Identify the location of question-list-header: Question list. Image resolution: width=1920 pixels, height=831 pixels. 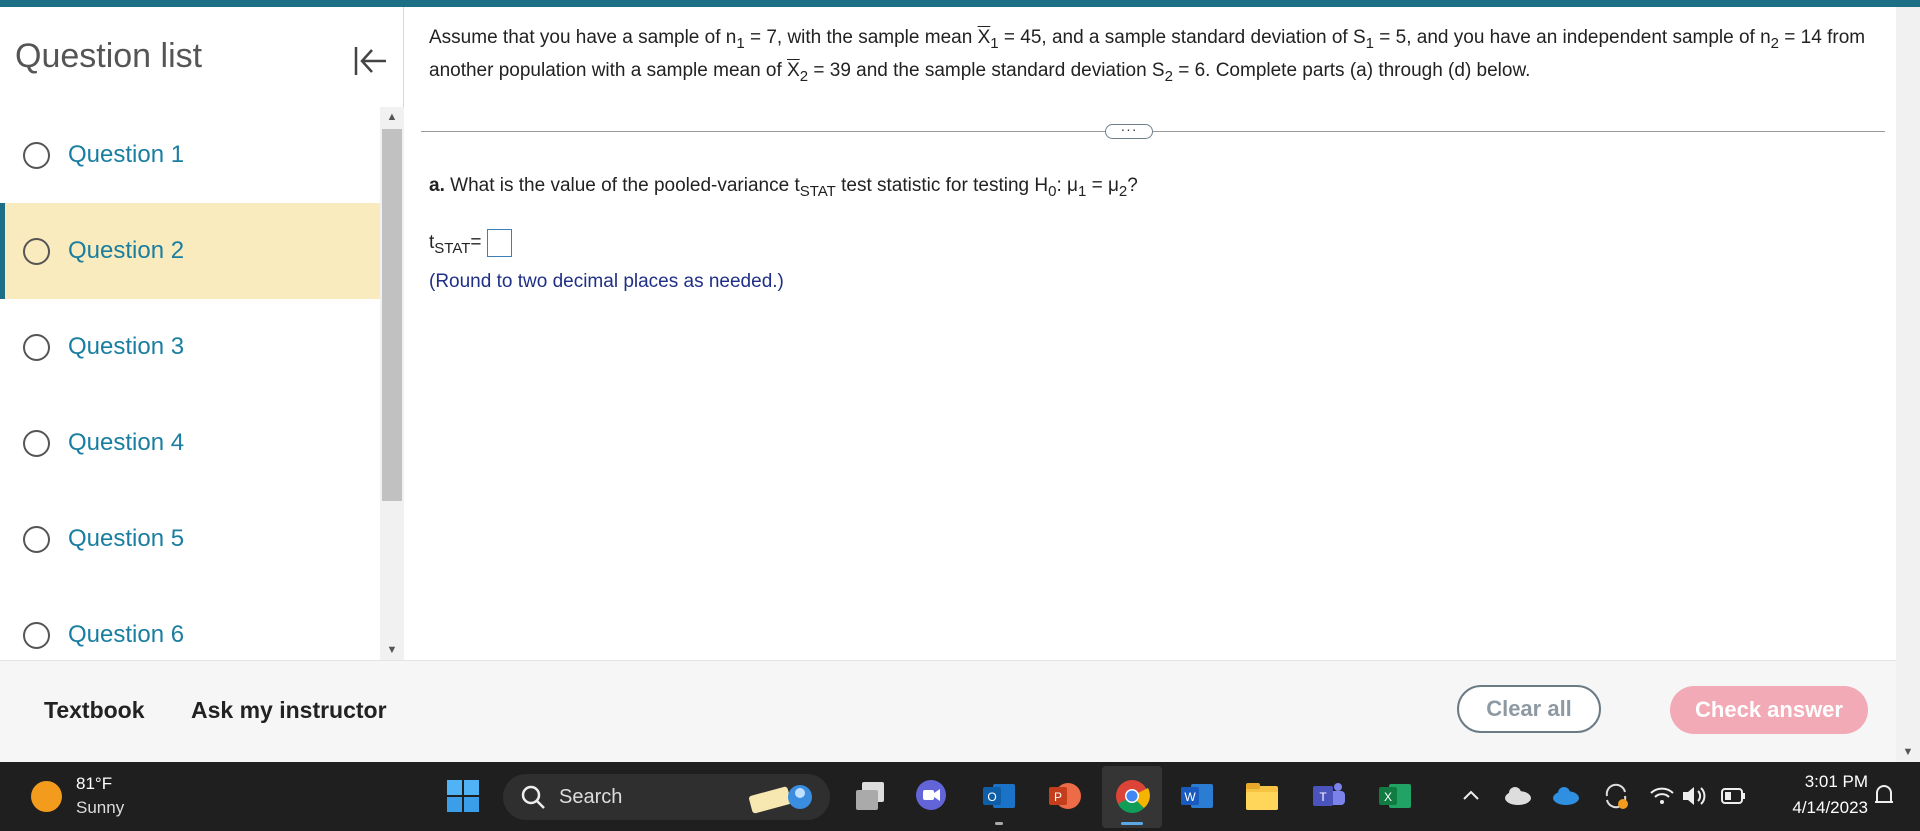
(202, 57).